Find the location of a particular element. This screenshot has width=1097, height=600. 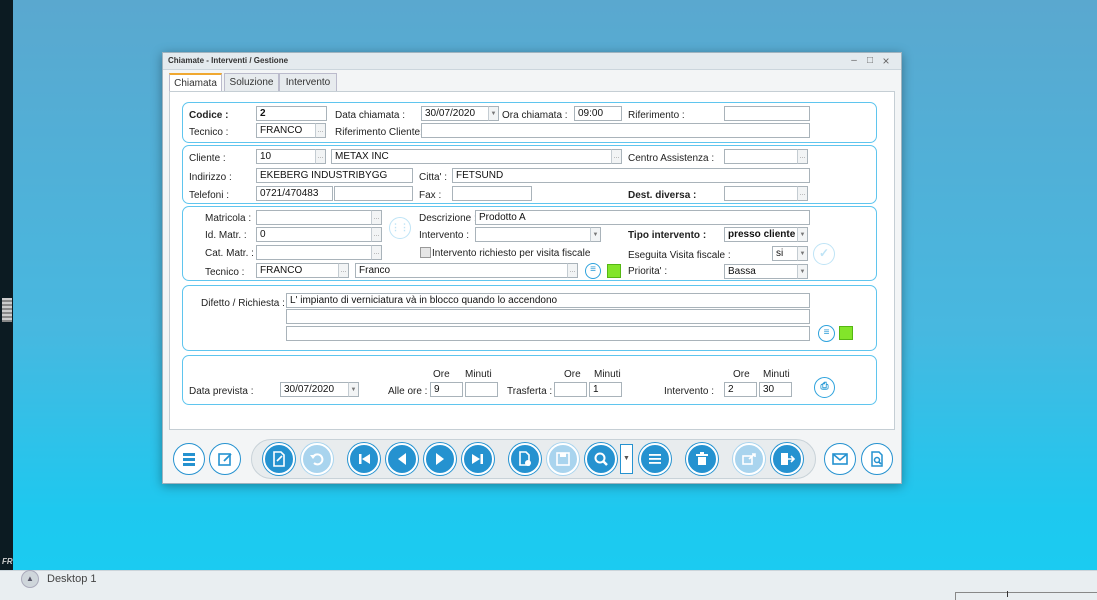

tipo-intervento-select: presso cliente is located at coordinates (761, 234).